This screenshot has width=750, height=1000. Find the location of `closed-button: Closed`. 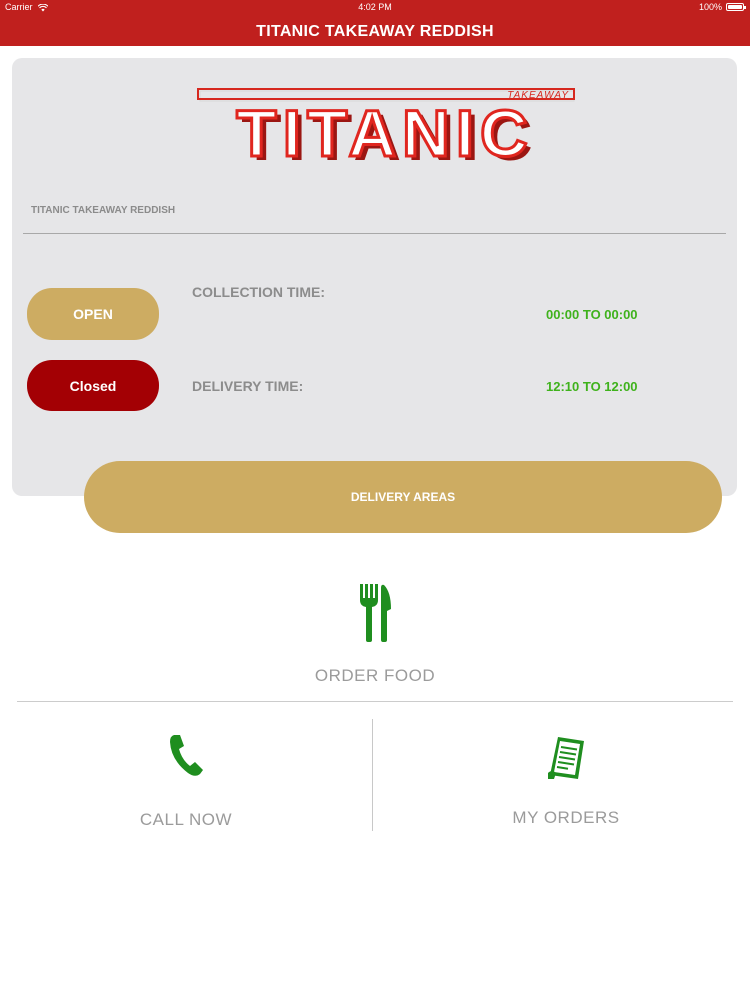

closed-button: Closed is located at coordinates (93, 385).